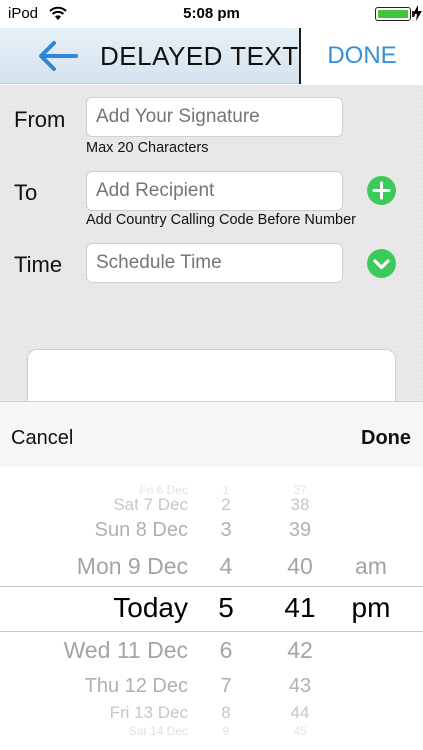 Image resolution: width=423 pixels, height=750 pixels. What do you see at coordinates (395, 14) in the screenshot?
I see `battery-icon` at bounding box center [395, 14].